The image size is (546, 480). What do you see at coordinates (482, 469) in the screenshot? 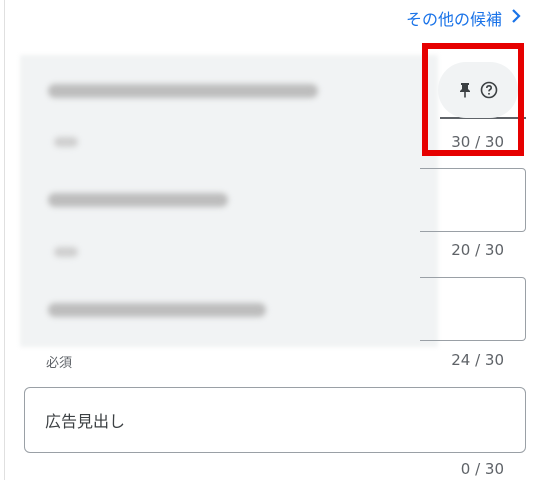
I see `field-4-counter: 0 / 30` at bounding box center [482, 469].